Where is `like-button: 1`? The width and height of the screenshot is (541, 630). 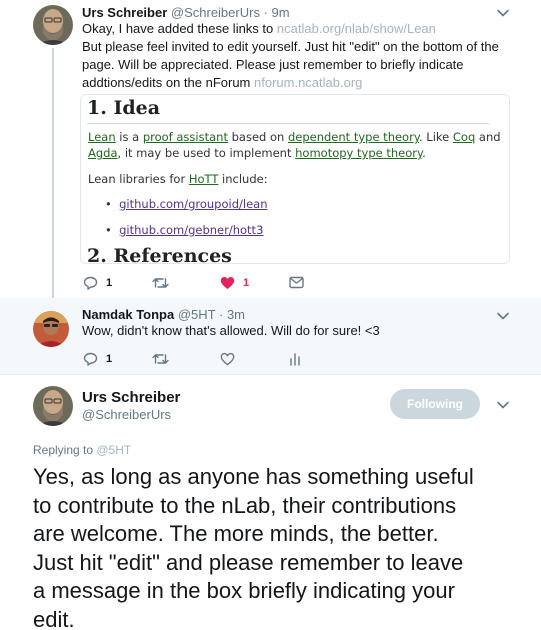 like-button: 1 is located at coordinates (234, 283).